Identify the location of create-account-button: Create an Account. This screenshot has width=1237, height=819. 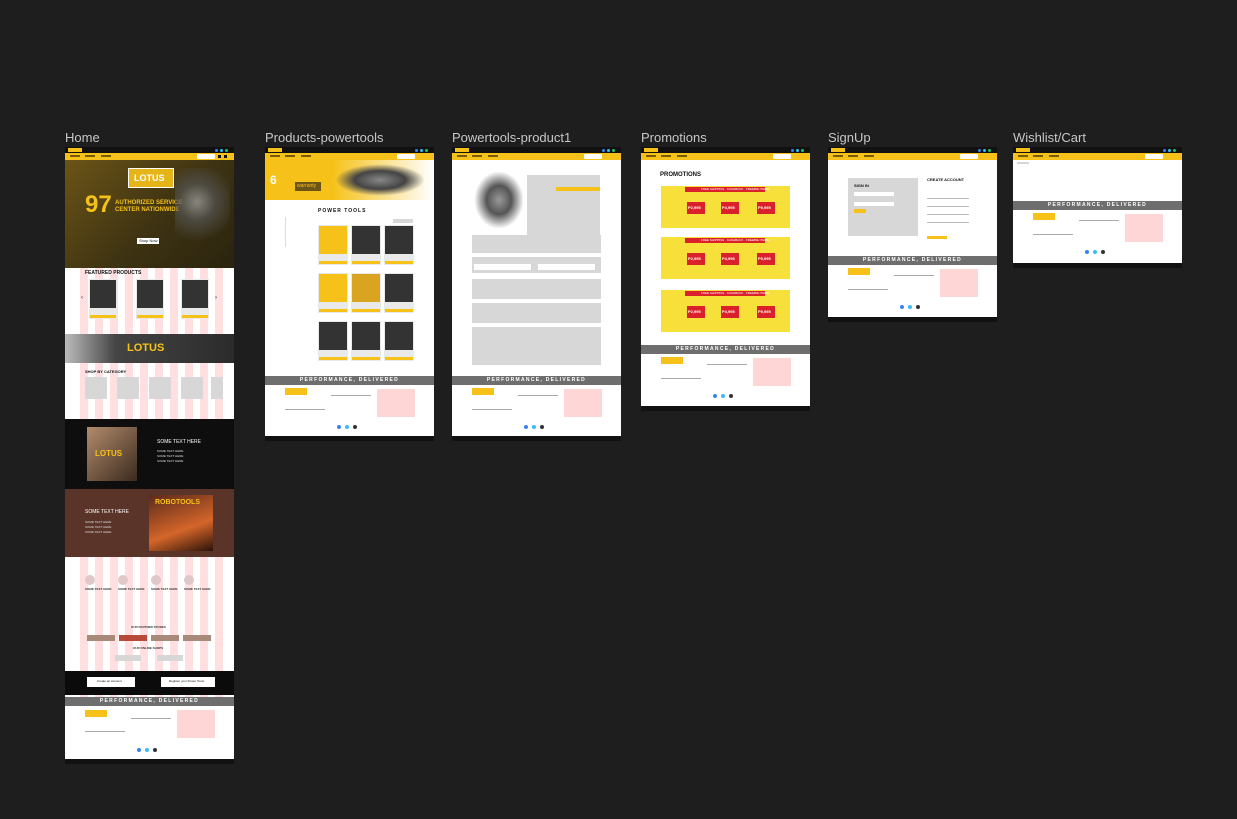
(111, 682).